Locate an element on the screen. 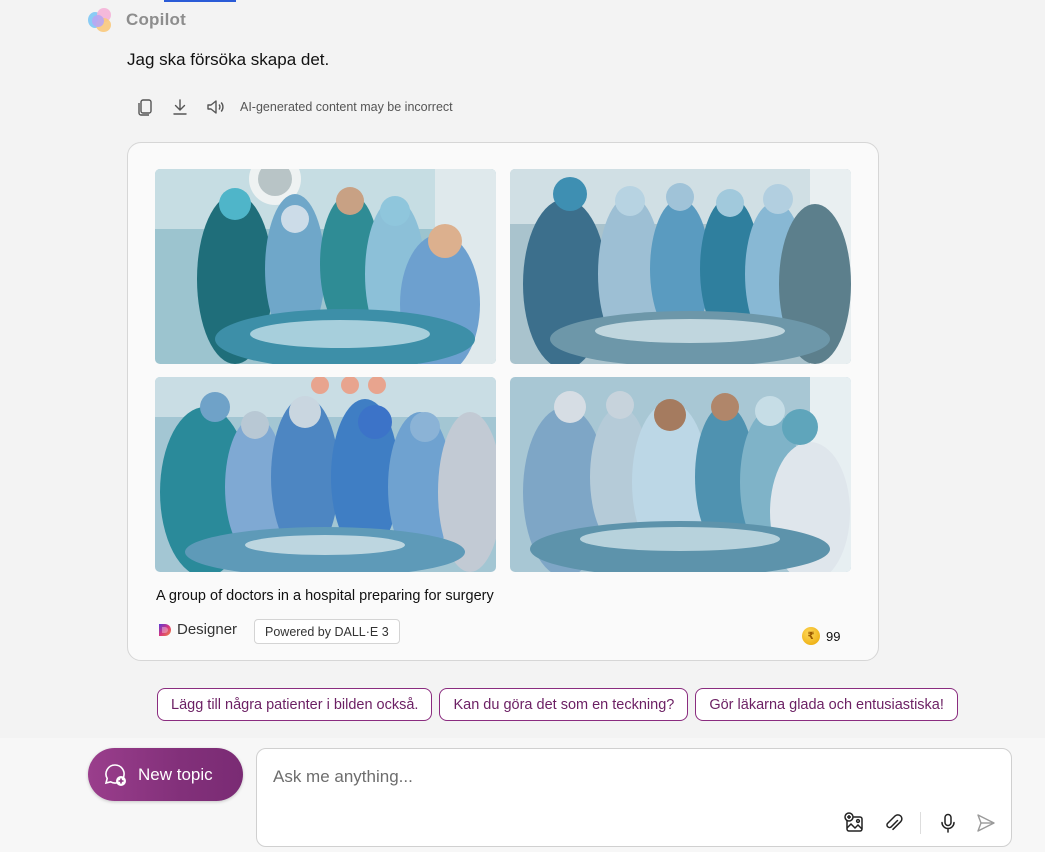 This screenshot has width=1045, height=852. new-topic-icon is located at coordinates (115, 774).